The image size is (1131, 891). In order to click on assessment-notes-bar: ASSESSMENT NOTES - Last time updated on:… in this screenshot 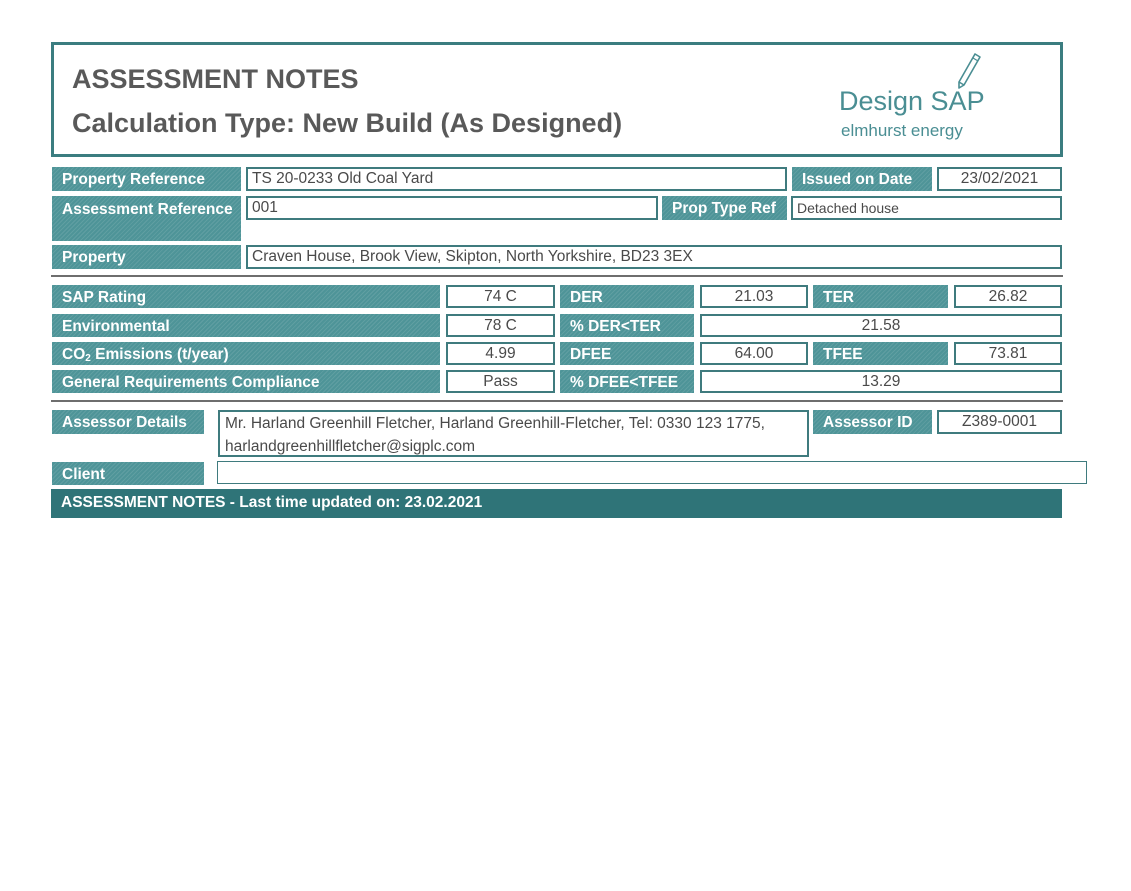, I will do `click(556, 503)`.